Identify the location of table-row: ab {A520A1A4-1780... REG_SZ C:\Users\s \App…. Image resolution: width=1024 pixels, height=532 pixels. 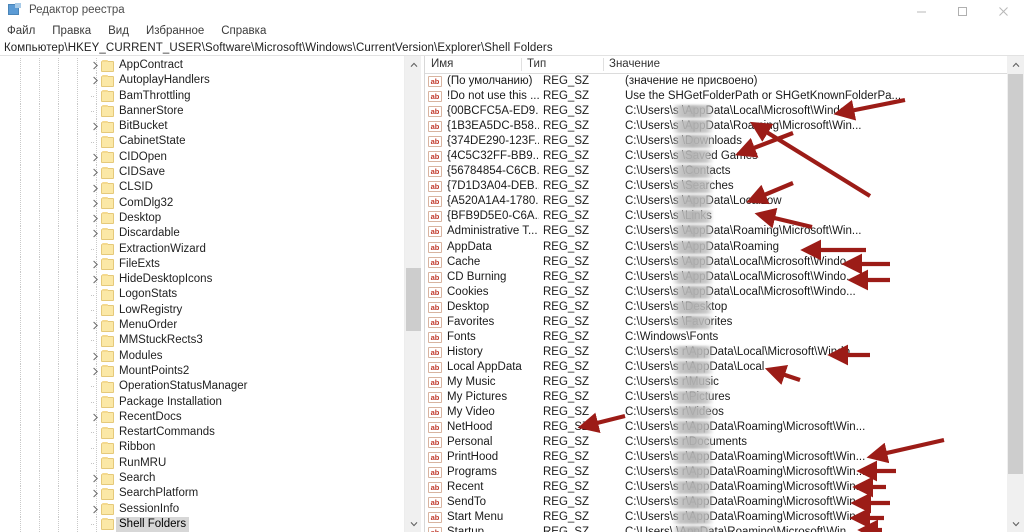
(716, 201).